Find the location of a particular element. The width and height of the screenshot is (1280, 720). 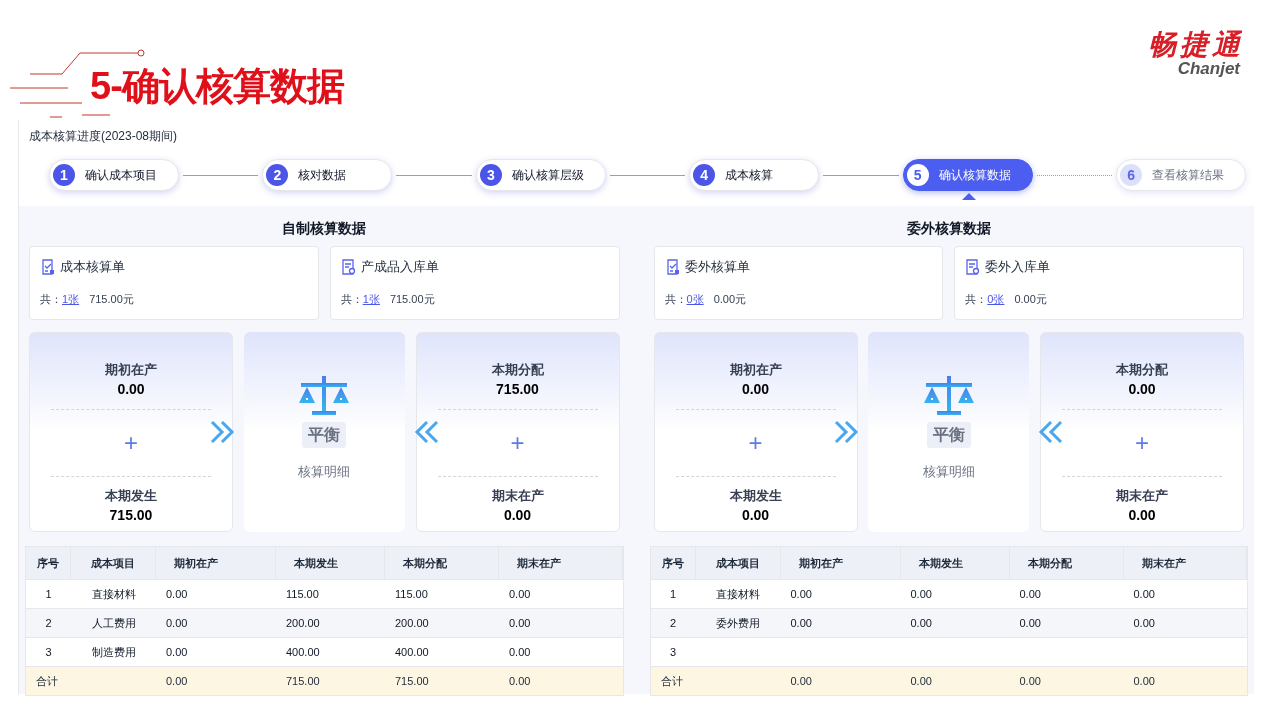

step-number: 3 is located at coordinates (490, 175).